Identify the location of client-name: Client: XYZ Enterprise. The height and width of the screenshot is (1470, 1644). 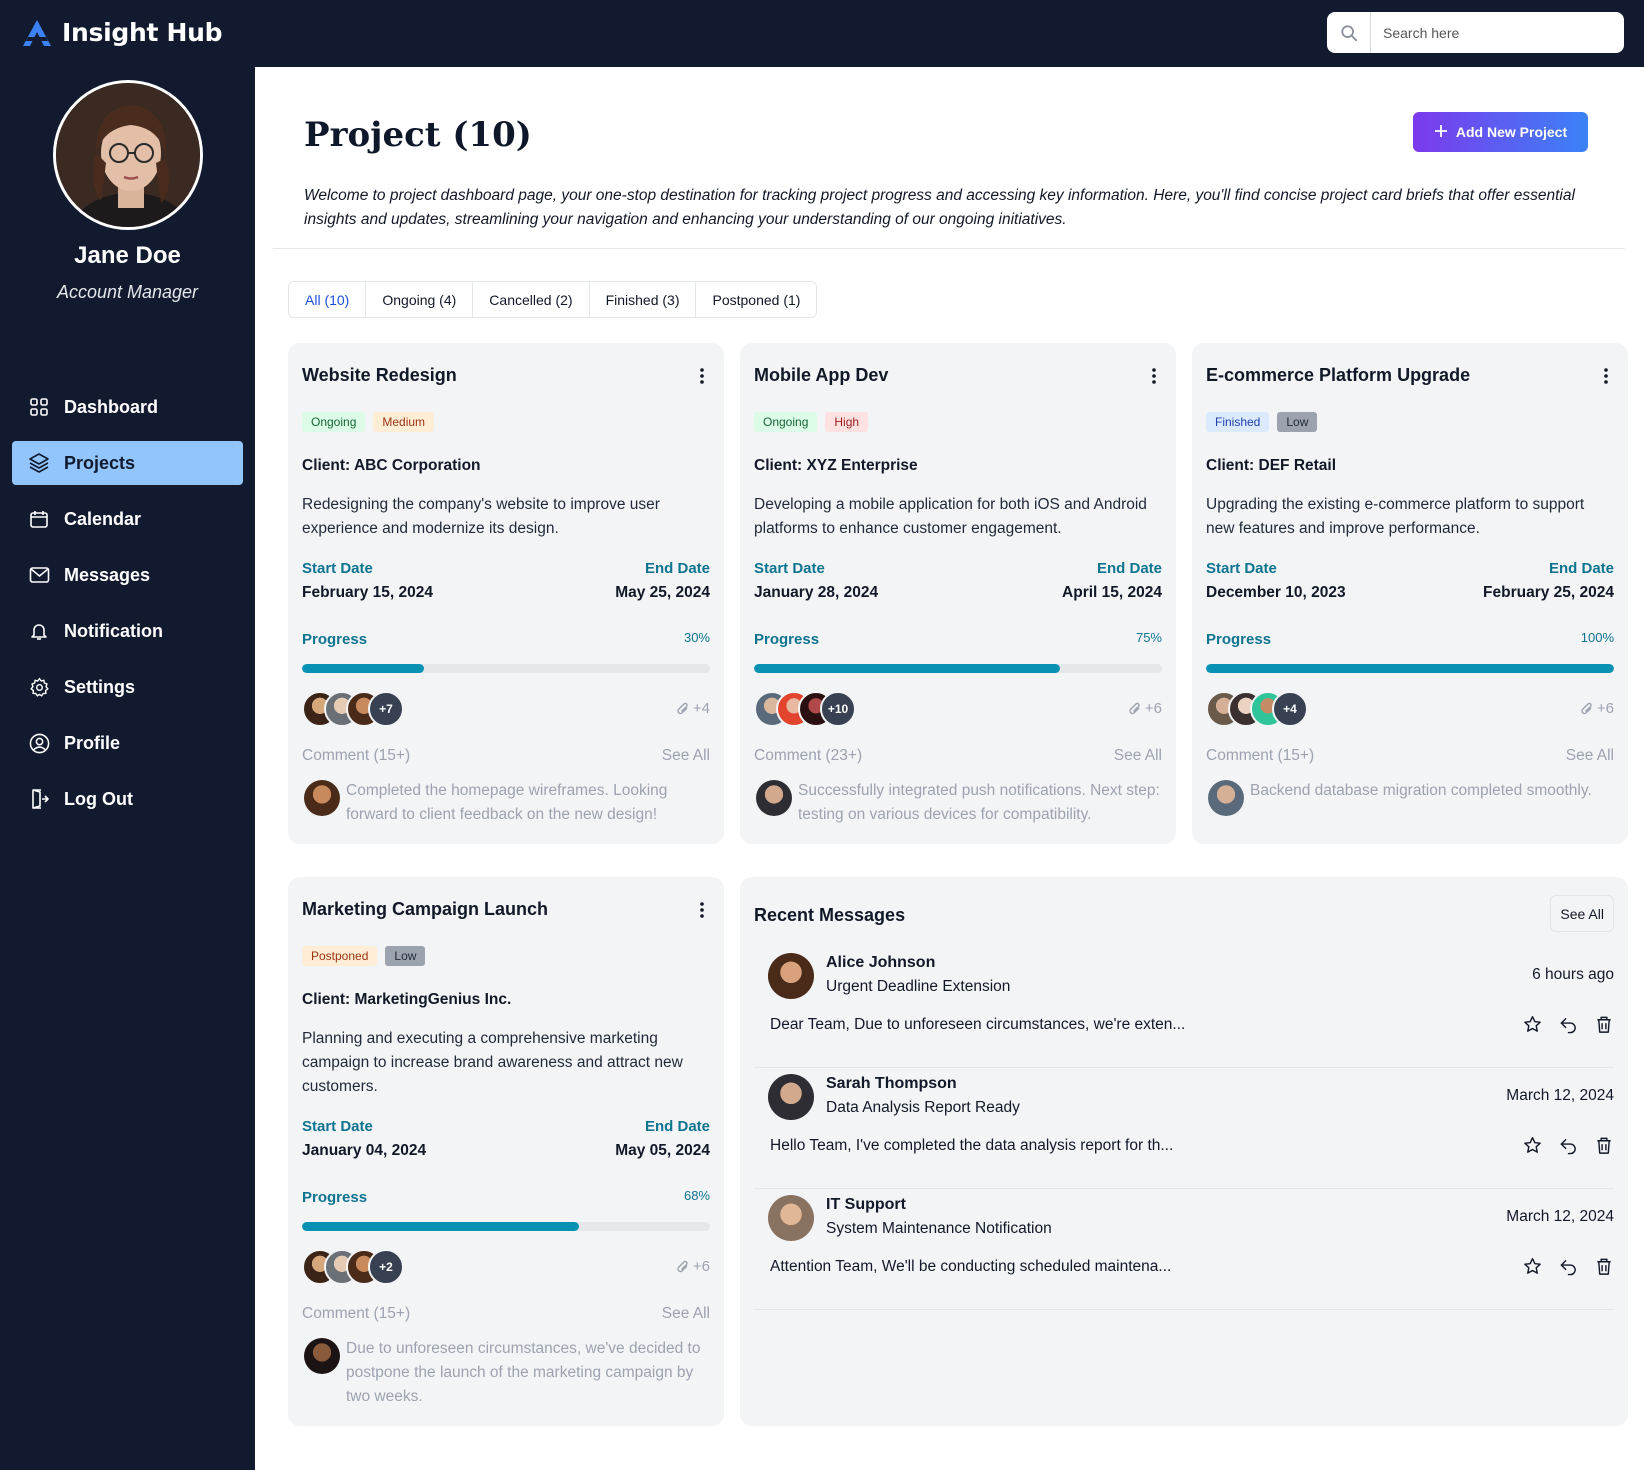
(836, 465).